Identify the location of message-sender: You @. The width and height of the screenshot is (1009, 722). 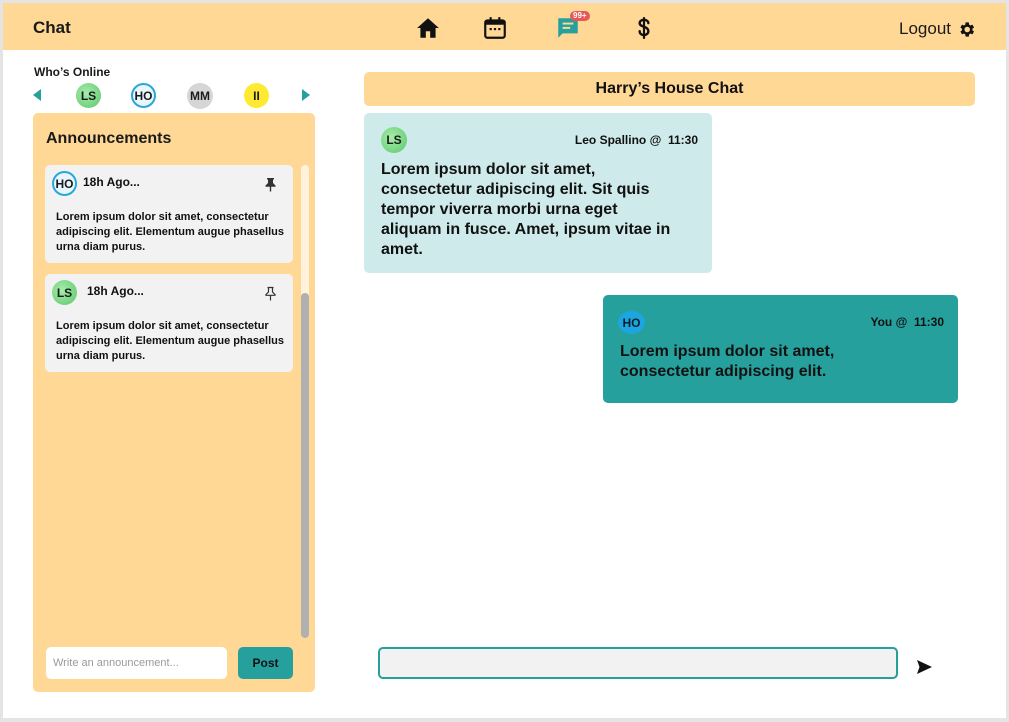
(889, 322).